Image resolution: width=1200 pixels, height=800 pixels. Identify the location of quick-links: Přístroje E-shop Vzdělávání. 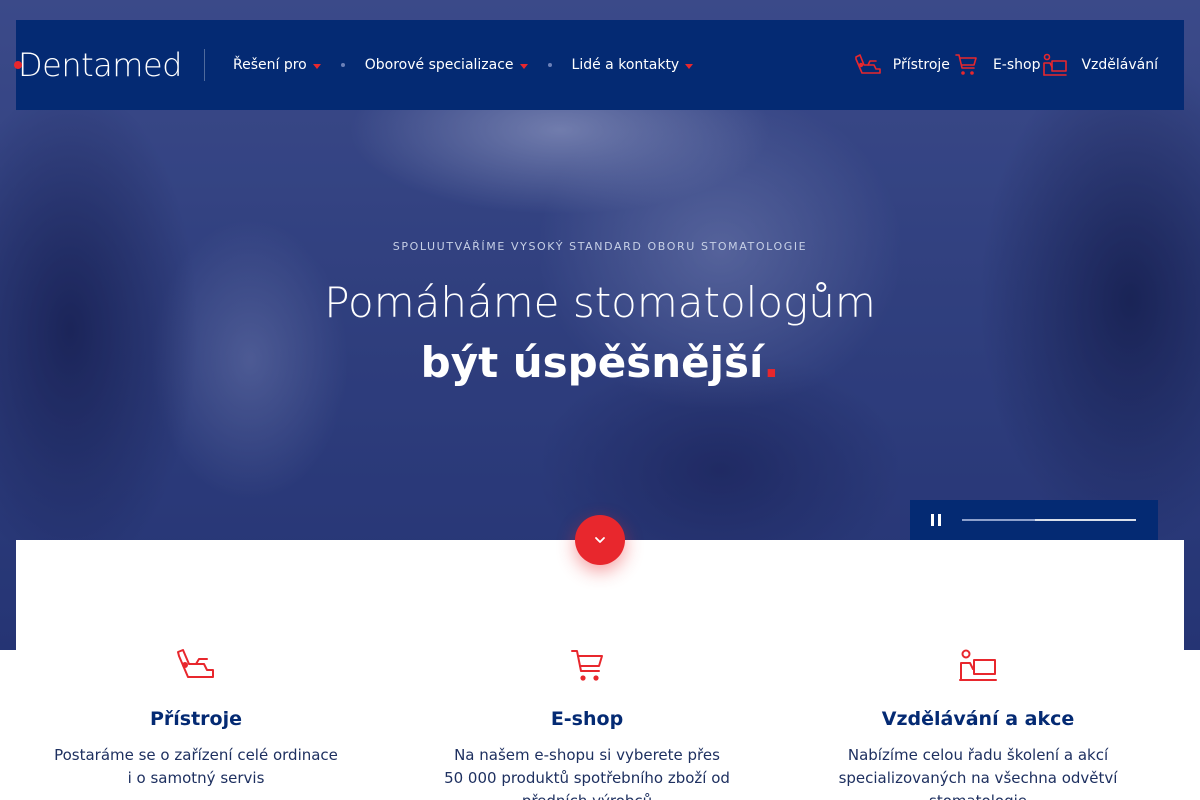
(1006, 65).